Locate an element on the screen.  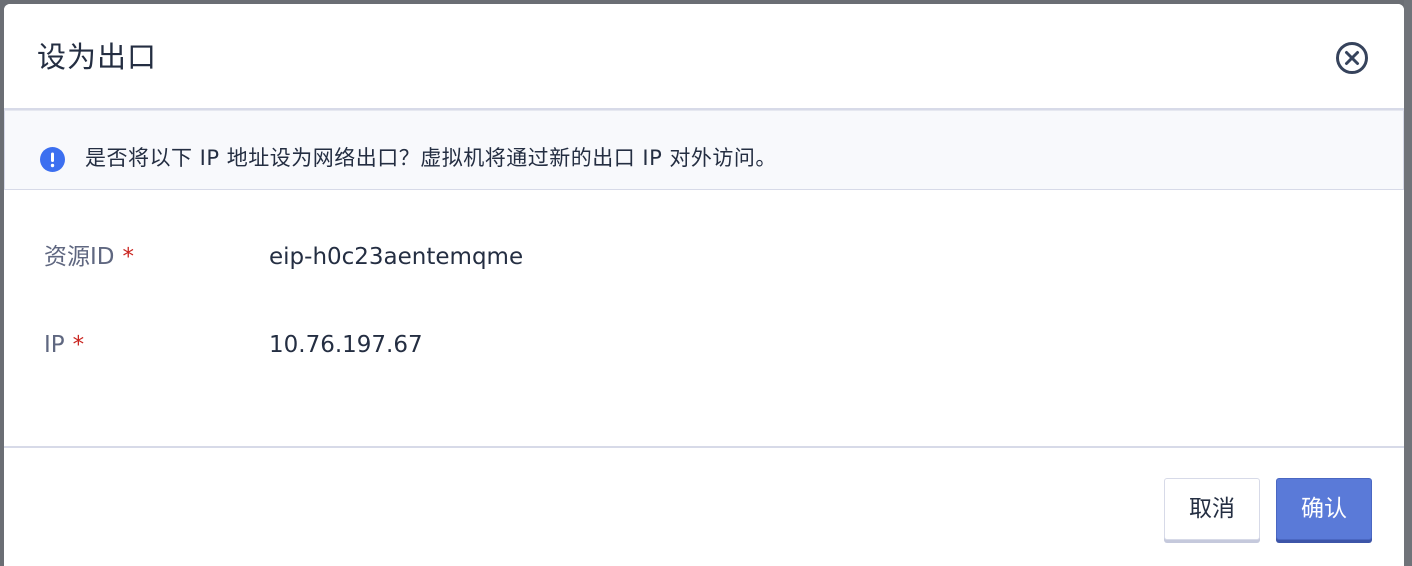
notice-text: 是否将以下 IP 地址设为网络出口？虚拟机将通过新的出口 IP 对外访问。 is located at coordinates (431, 158).